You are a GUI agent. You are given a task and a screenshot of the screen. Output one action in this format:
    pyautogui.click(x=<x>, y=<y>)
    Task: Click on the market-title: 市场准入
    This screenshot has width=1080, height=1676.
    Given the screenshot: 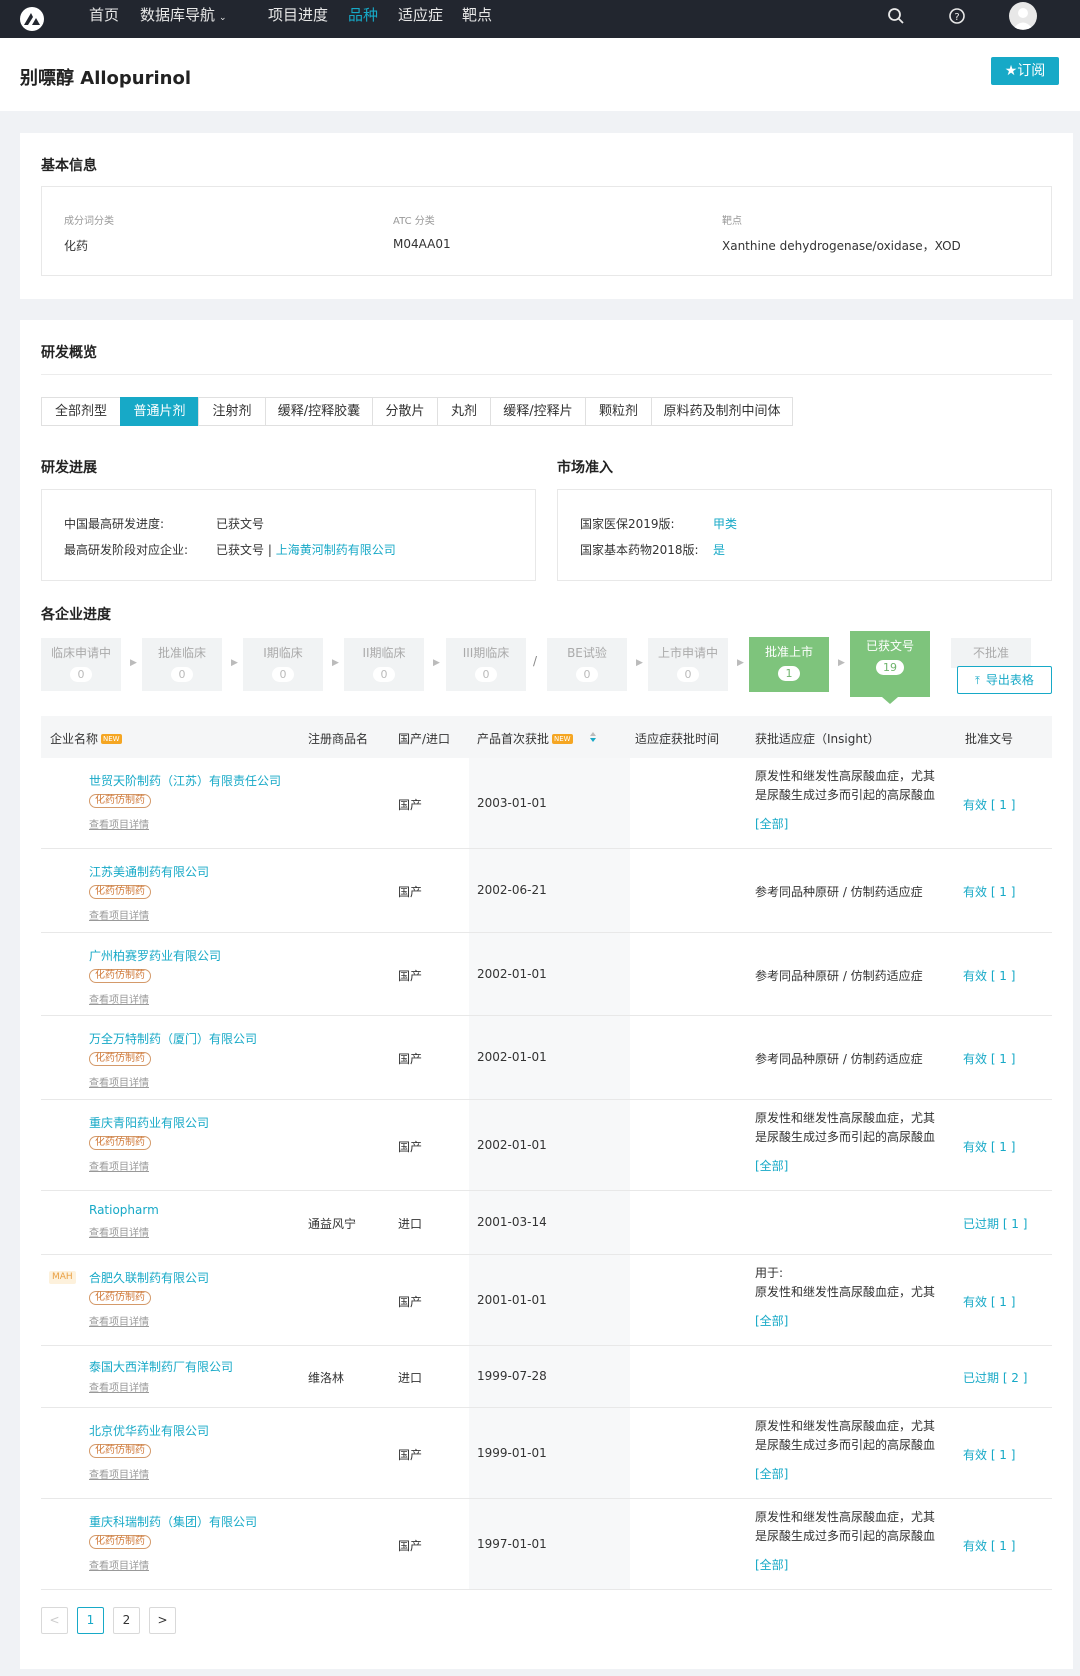 What is the action you would take?
    pyautogui.click(x=585, y=468)
    